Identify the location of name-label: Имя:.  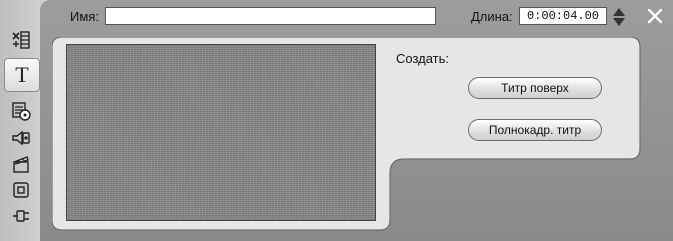
(84, 16).